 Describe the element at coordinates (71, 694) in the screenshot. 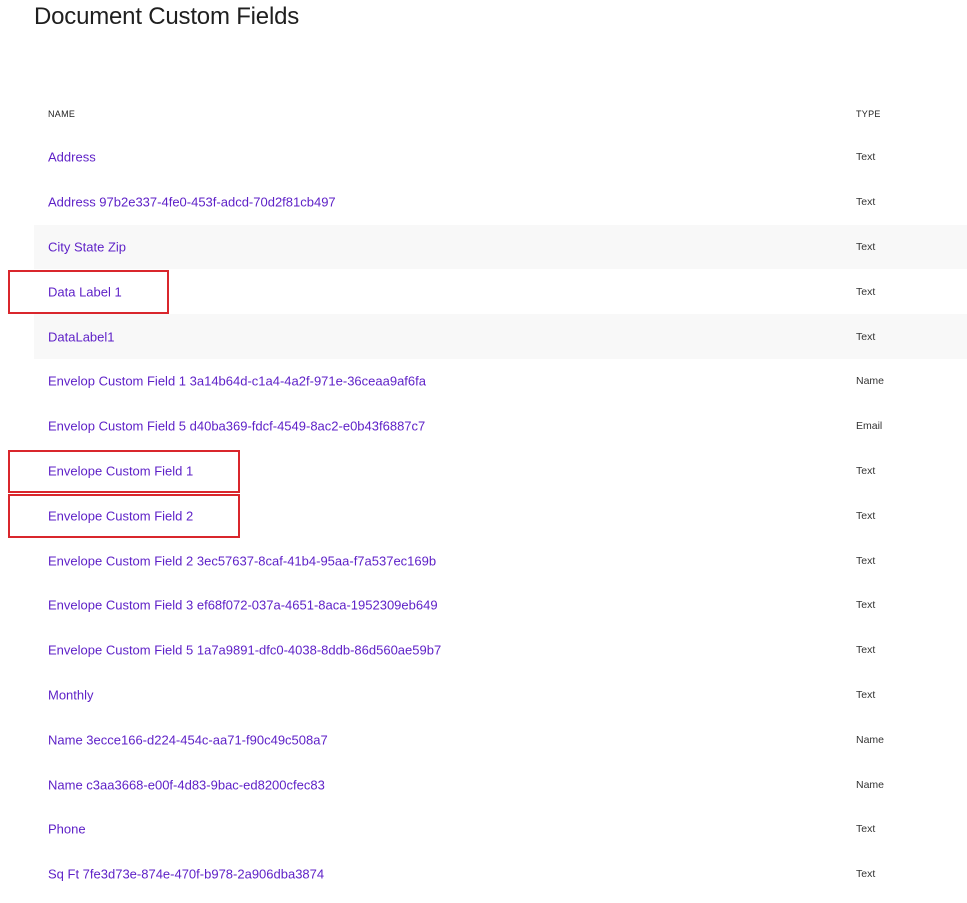

I see `field-name-link: Monthly` at that location.